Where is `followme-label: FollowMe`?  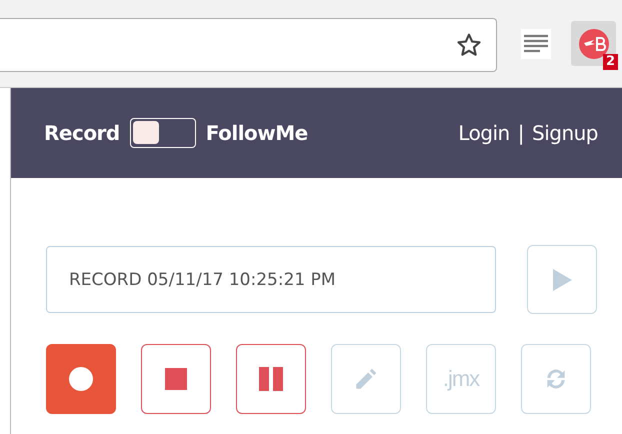 followme-label: FollowMe is located at coordinates (257, 133).